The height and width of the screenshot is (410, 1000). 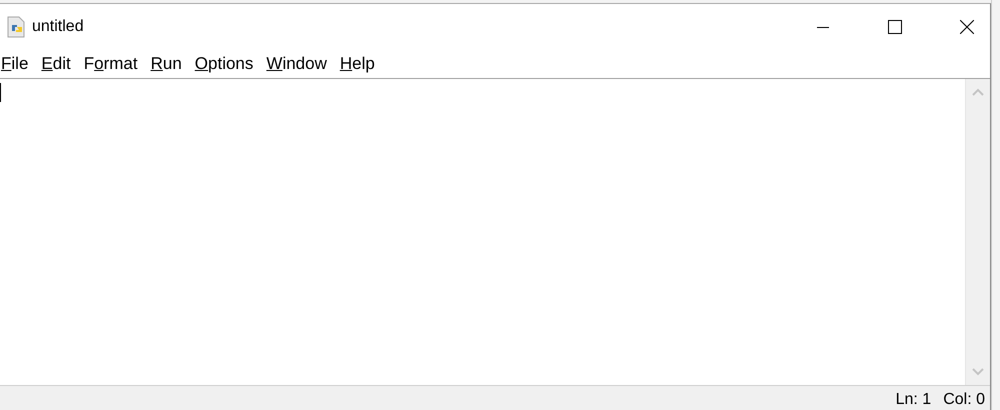 What do you see at coordinates (895, 27) in the screenshot?
I see `maximize-icon` at bounding box center [895, 27].